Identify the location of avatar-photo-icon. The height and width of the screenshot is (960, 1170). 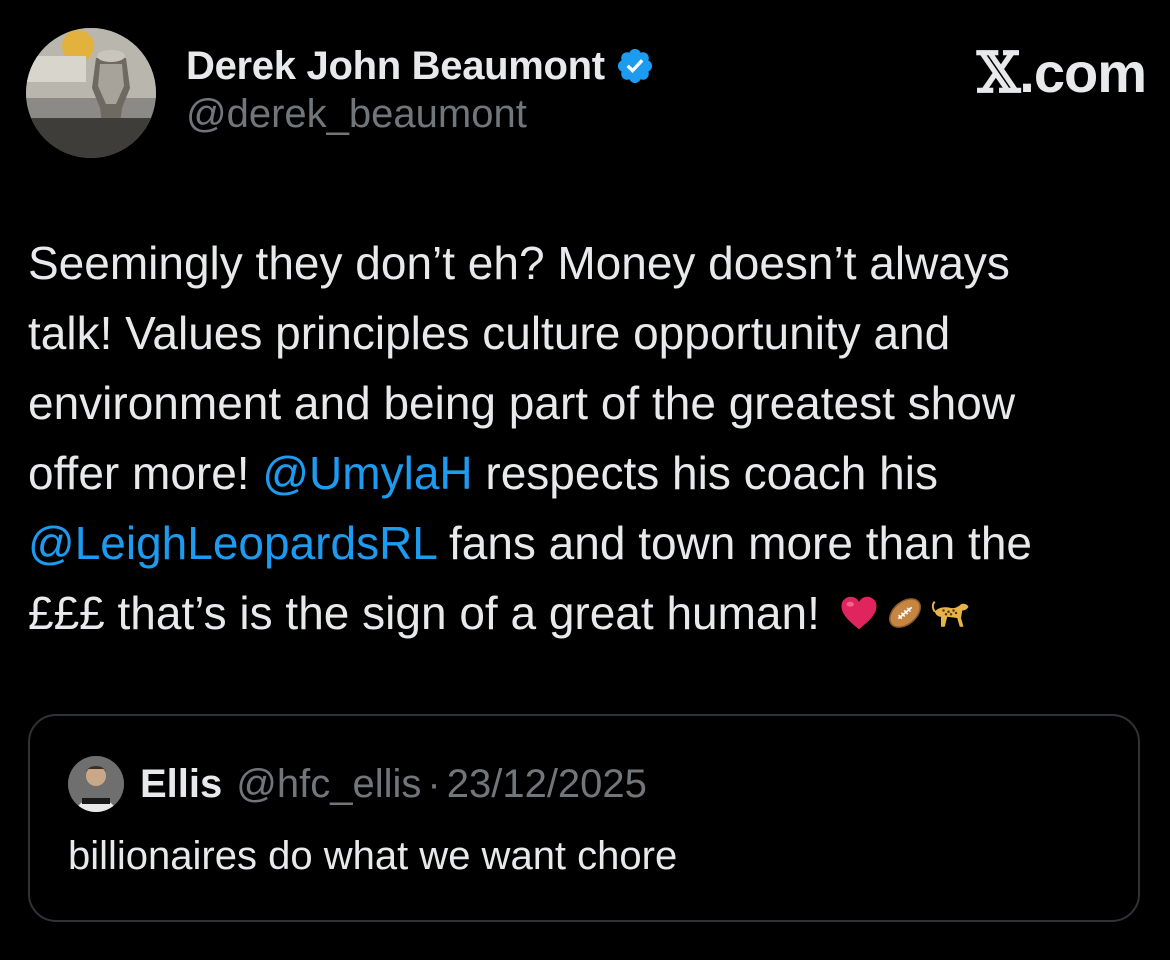
(96, 784).